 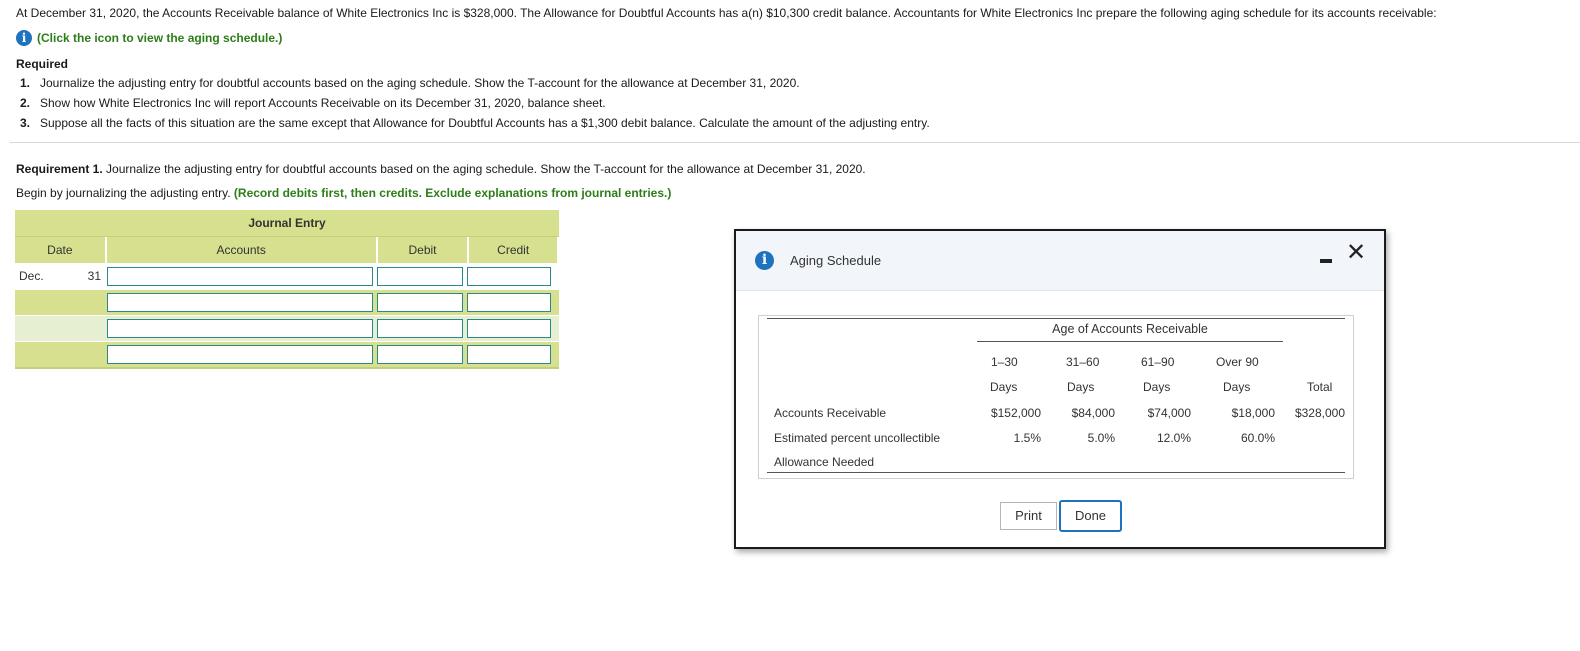 I want to click on col-header: 61–90, so click(x=1158, y=362).